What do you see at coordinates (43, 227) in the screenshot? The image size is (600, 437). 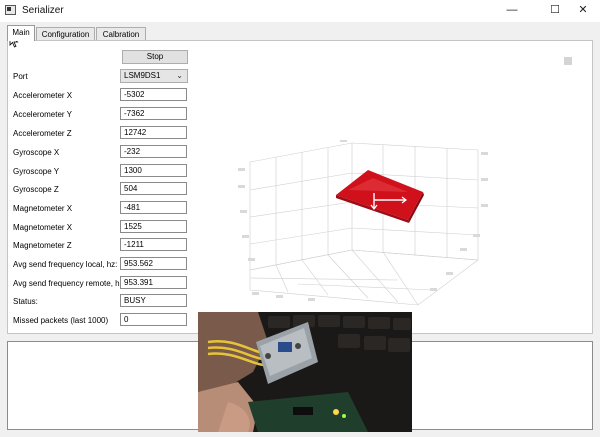 I see `mag-y-label: Magnetometer X` at bounding box center [43, 227].